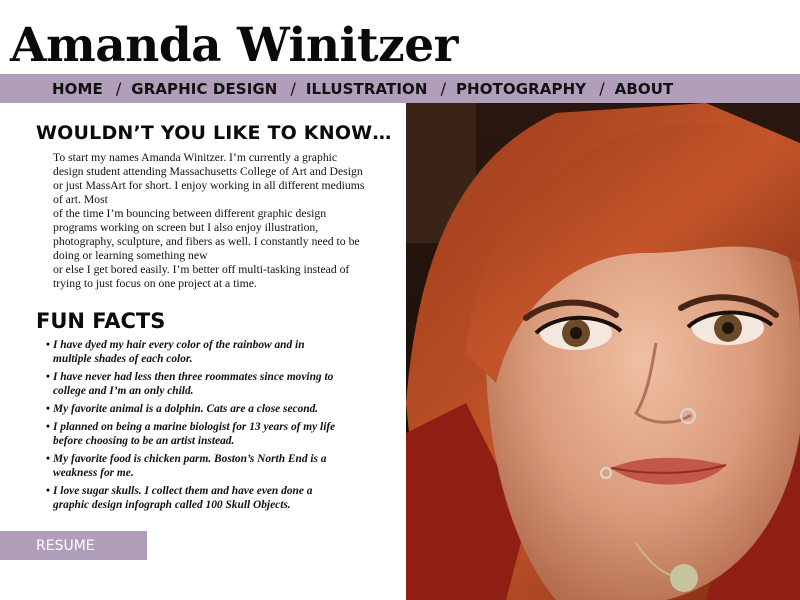 The width and height of the screenshot is (800, 600). I want to click on fun-facts-heading: FUN FACTS, so click(101, 321).